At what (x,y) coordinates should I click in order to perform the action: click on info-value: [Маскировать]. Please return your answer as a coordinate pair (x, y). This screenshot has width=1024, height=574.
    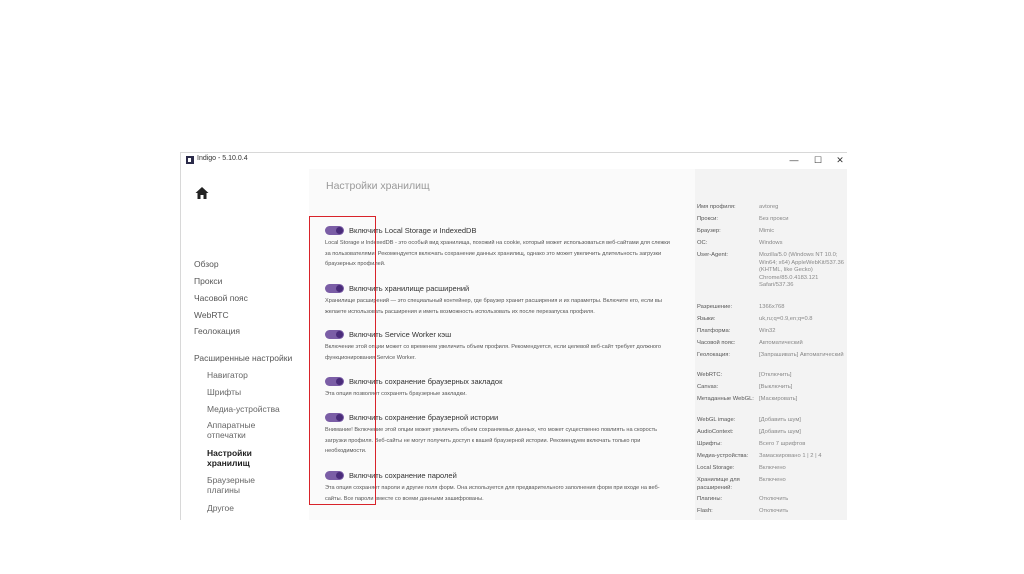
    Looking at the image, I should click on (778, 399).